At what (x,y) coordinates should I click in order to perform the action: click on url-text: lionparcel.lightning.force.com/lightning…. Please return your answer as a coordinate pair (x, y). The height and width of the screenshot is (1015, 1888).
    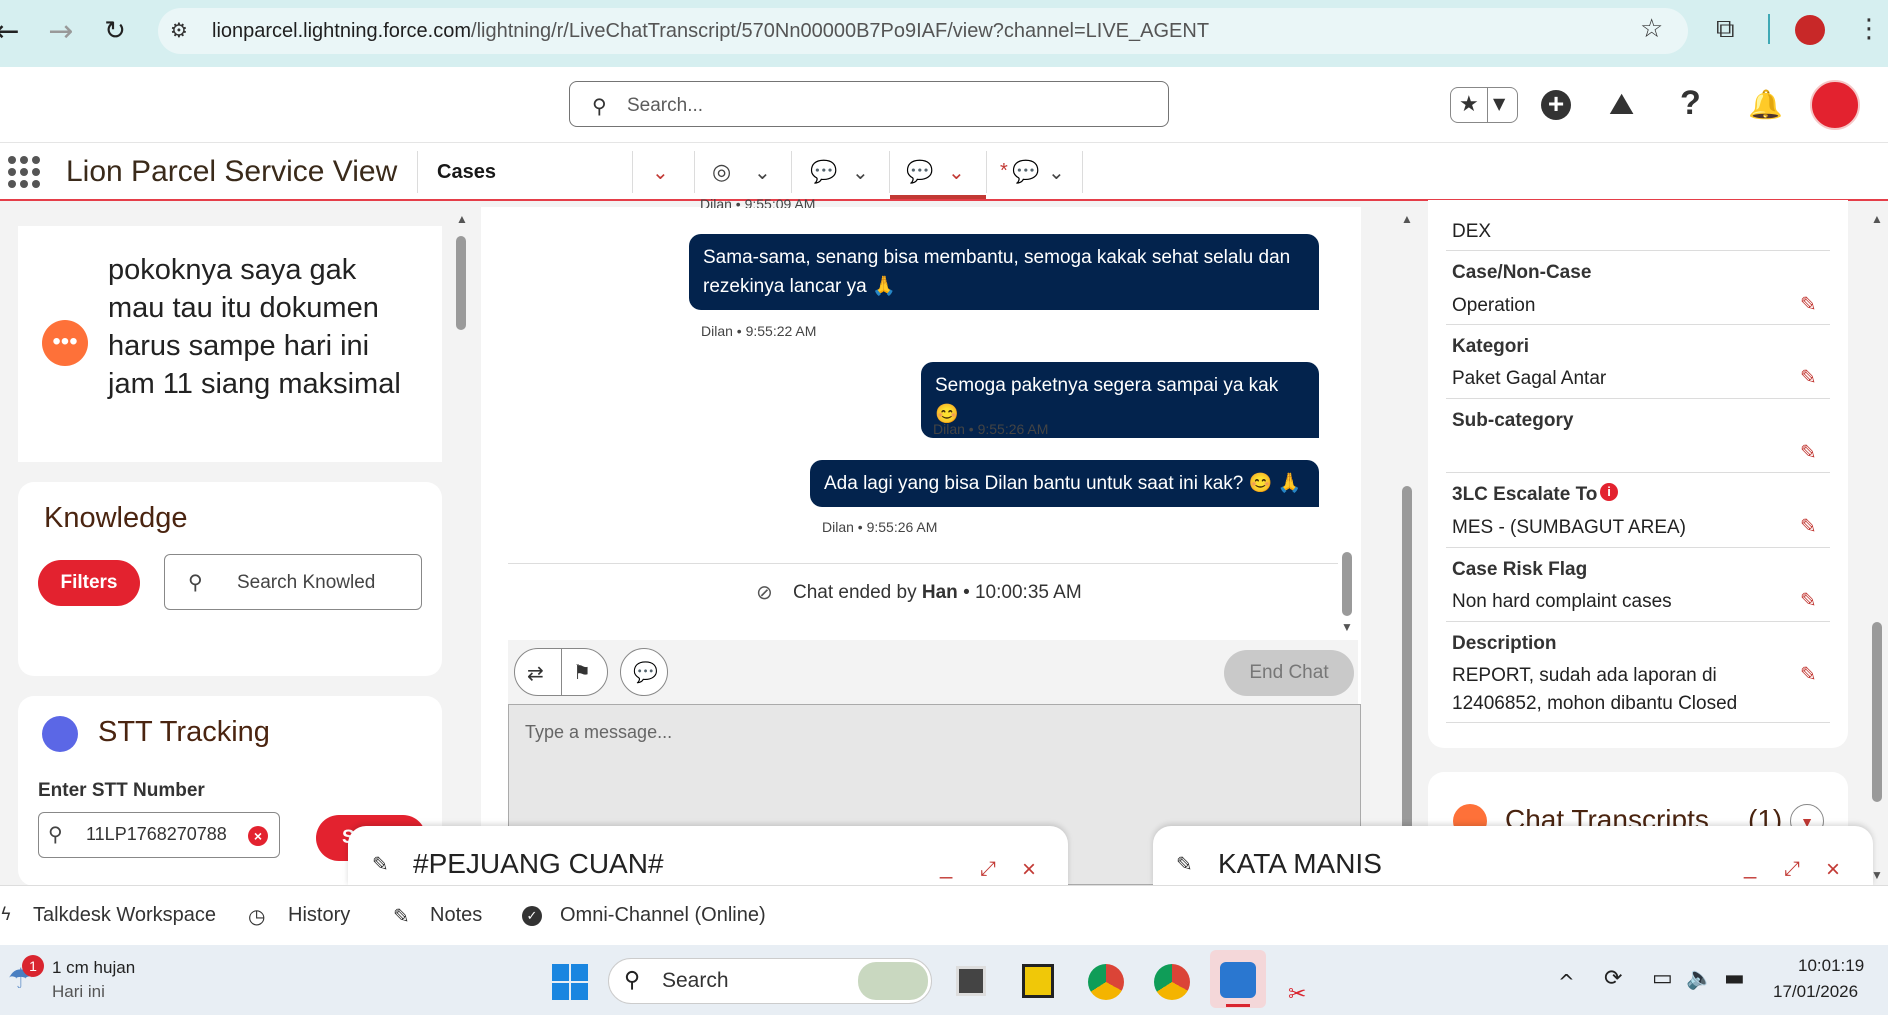
    Looking at the image, I should click on (710, 31).